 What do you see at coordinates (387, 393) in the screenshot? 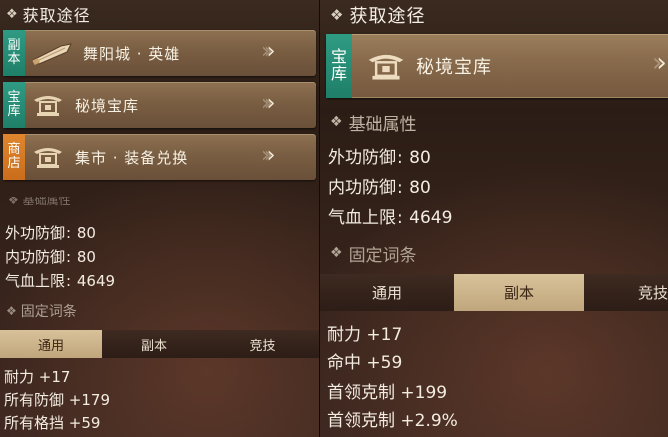
I see `entry-row: 首领克制 +199` at bounding box center [387, 393].